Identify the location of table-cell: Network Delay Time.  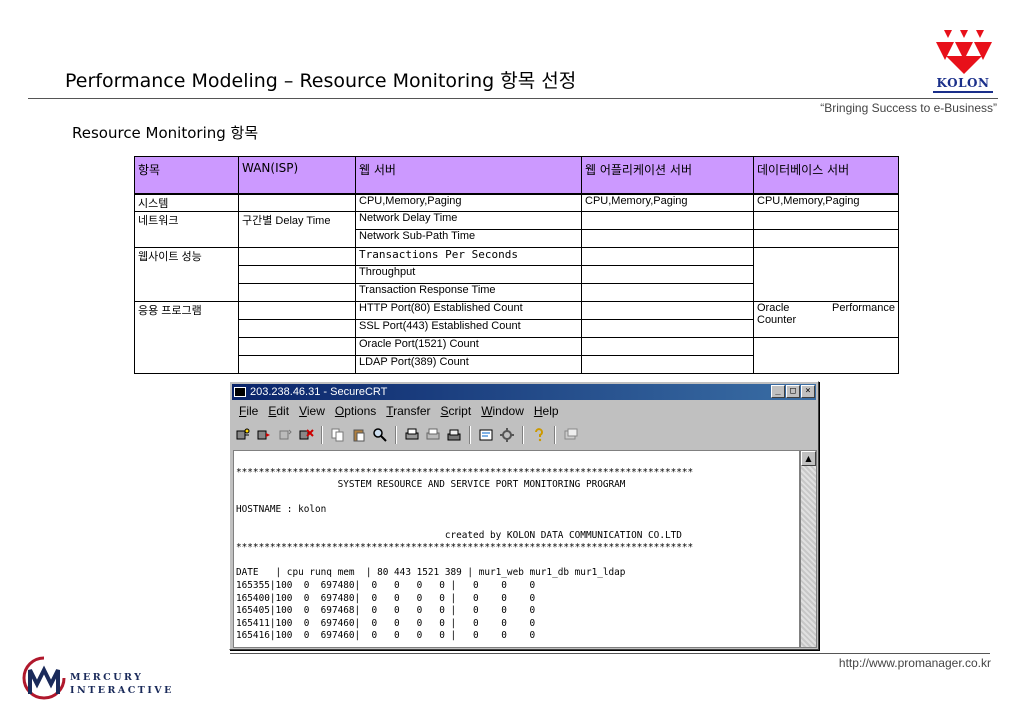
(468, 220).